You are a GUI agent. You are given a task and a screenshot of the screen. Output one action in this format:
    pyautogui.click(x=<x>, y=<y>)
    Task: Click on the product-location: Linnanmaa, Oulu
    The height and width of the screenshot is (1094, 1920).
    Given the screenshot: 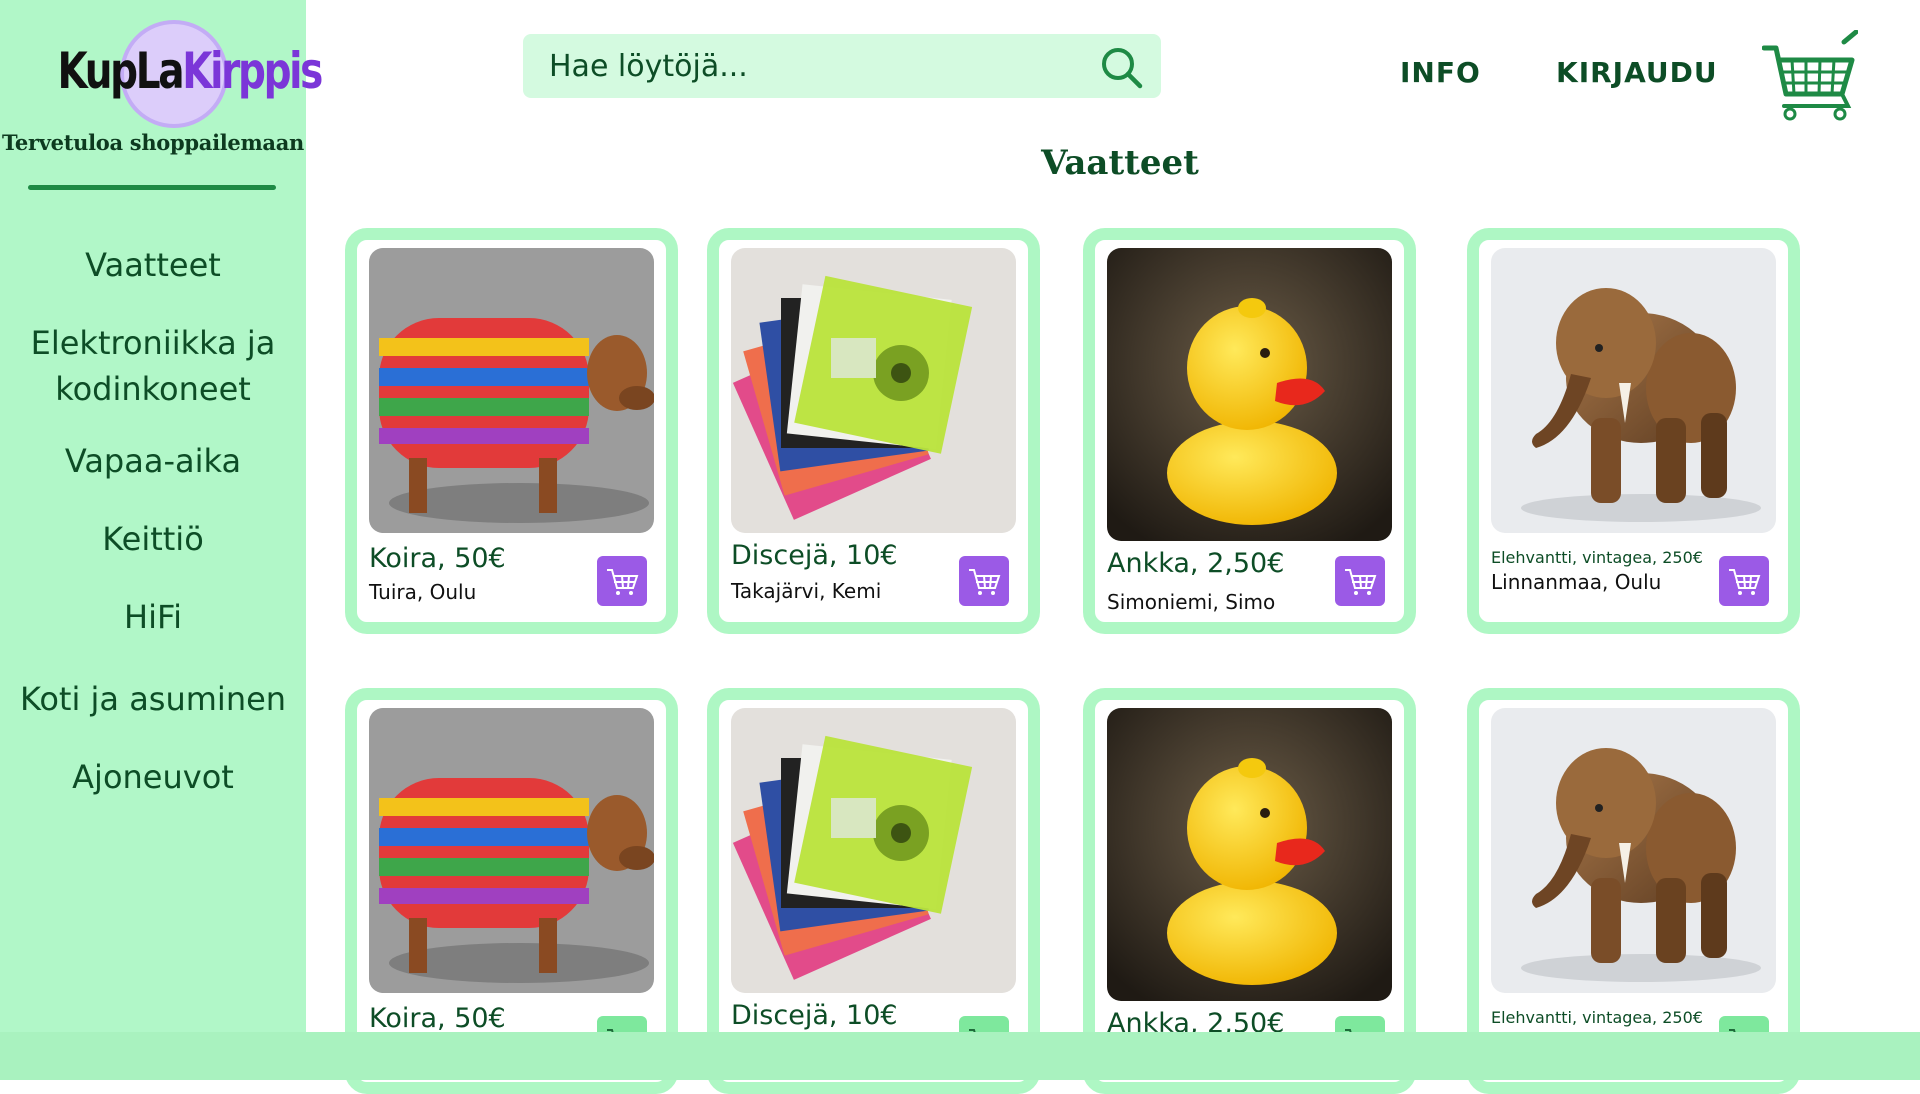 What is the action you would take?
    pyautogui.click(x=1576, y=582)
    